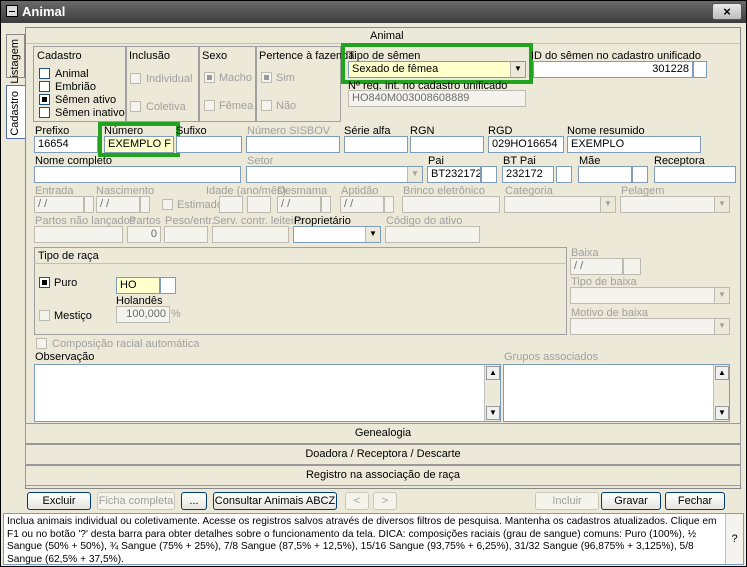  I want to click on brinco-field, so click(451, 204).